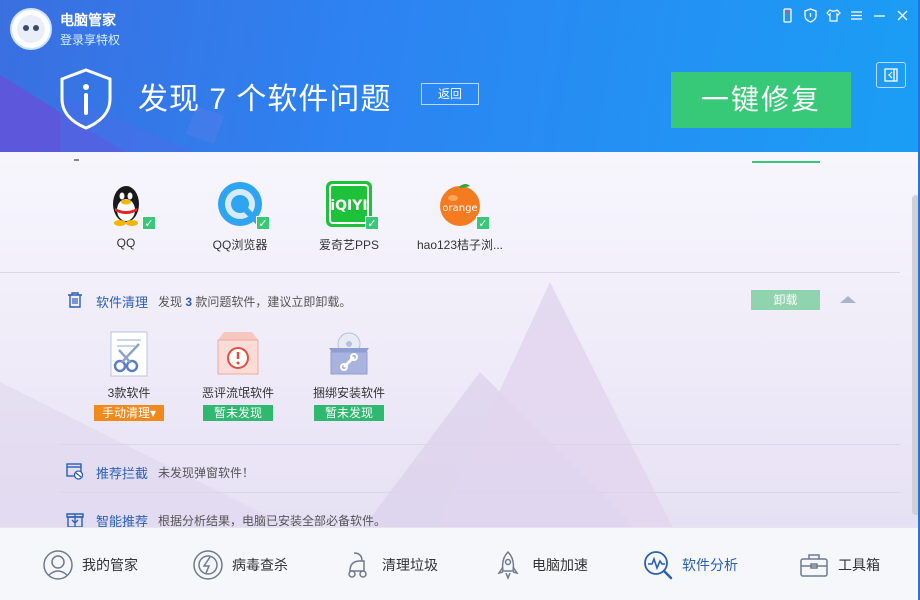 The width and height of the screenshot is (920, 600). Describe the element at coordinates (357, 565) in the screenshot. I see `vacuum-icon` at that location.